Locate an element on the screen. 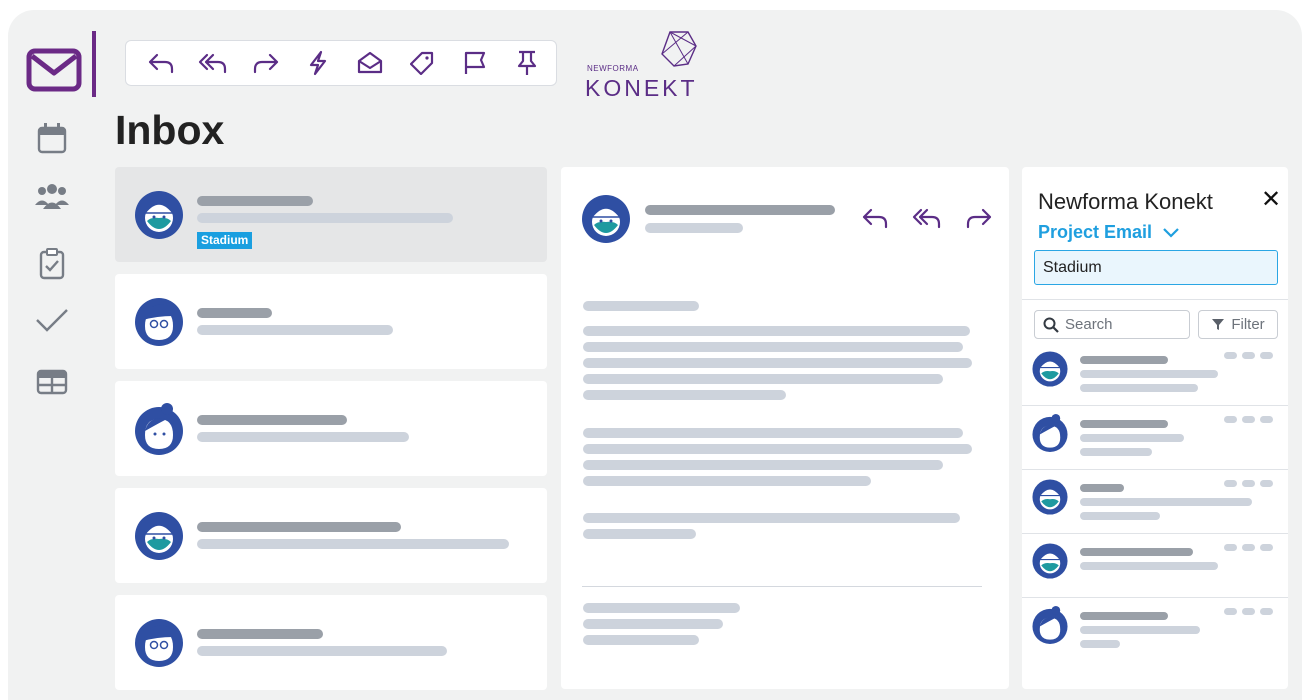 The height and width of the screenshot is (700, 1302). logo-top-text: NEWFORMA is located at coordinates (613, 68).